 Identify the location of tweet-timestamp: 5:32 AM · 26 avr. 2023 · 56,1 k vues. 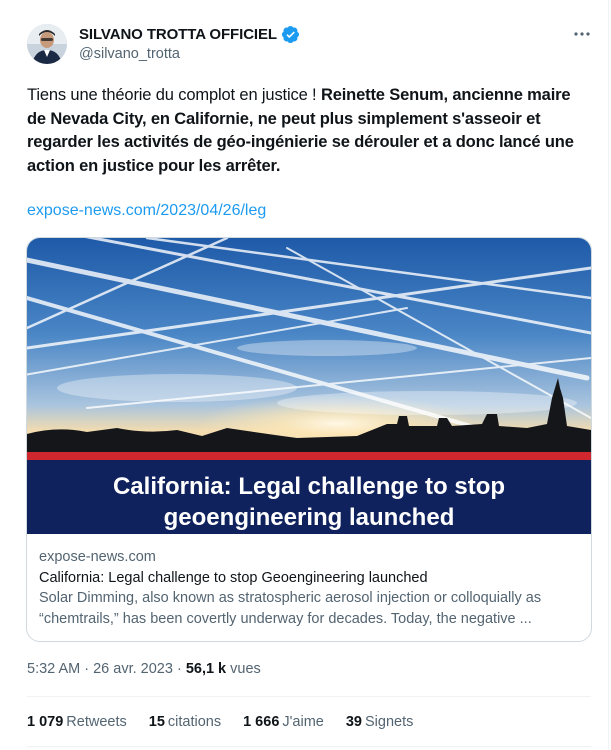
(144, 669).